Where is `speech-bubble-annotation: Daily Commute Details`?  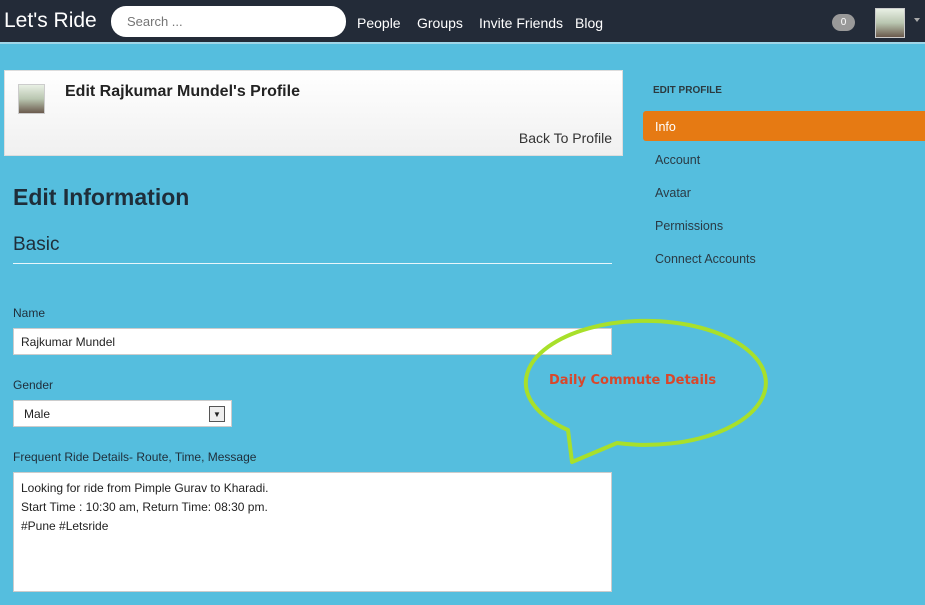 speech-bubble-annotation: Daily Commute Details is located at coordinates (645, 391).